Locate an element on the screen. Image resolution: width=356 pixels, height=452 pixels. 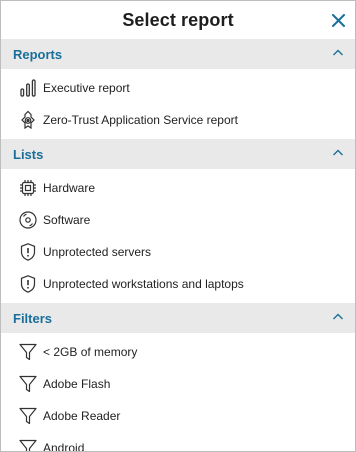
list-item-zero-trust-report: Zero-Trust Application Service report is located at coordinates (178, 120).